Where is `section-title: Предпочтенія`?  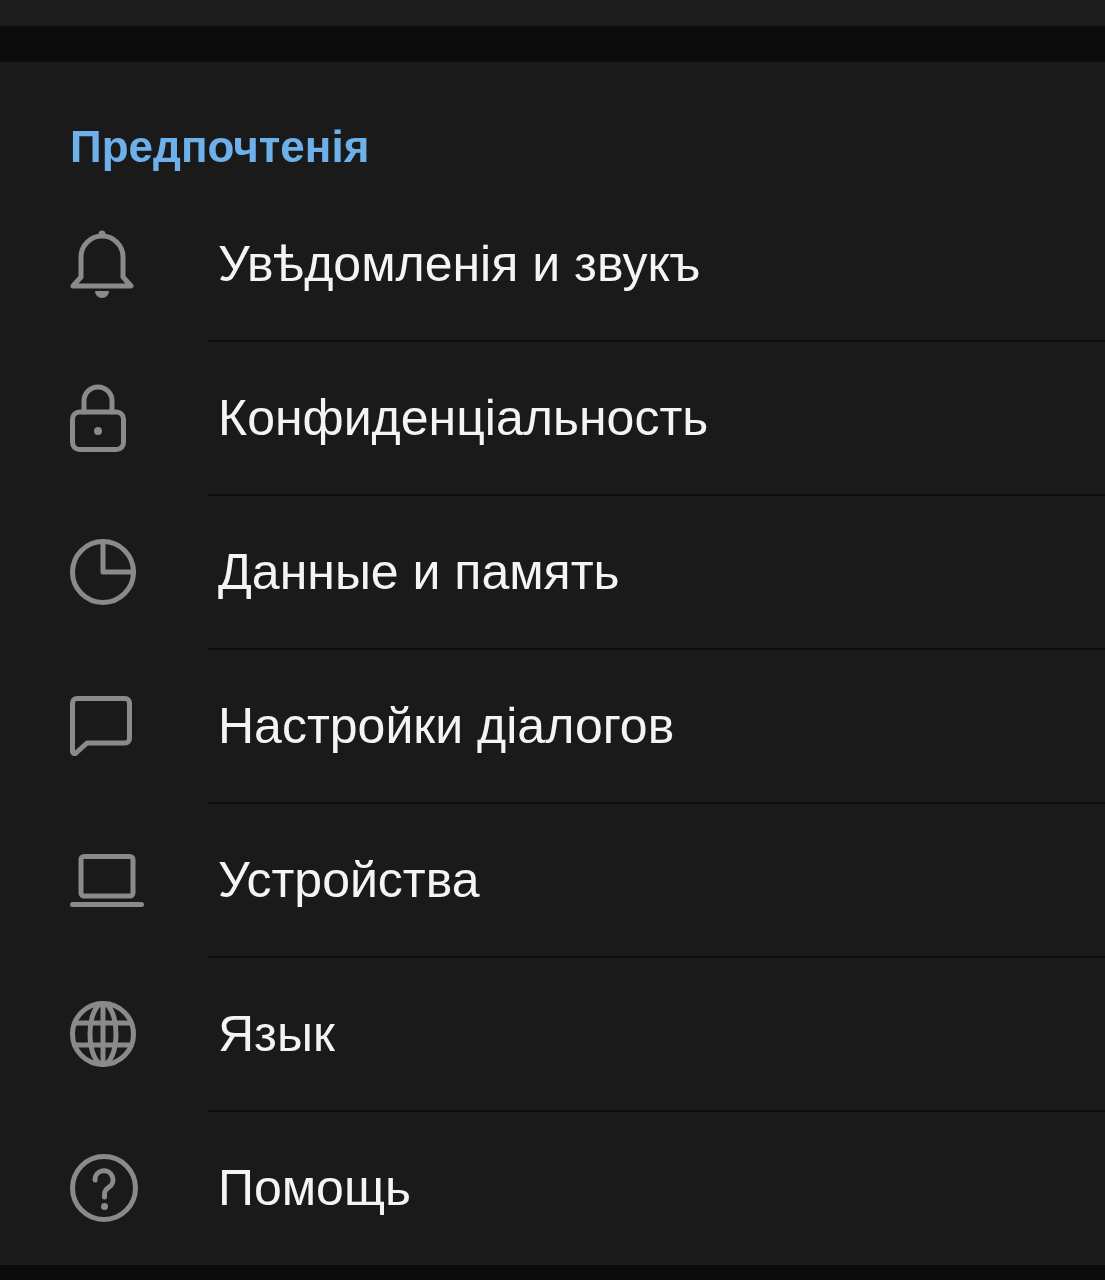
section-title: Предпочтенія is located at coordinates (220, 147).